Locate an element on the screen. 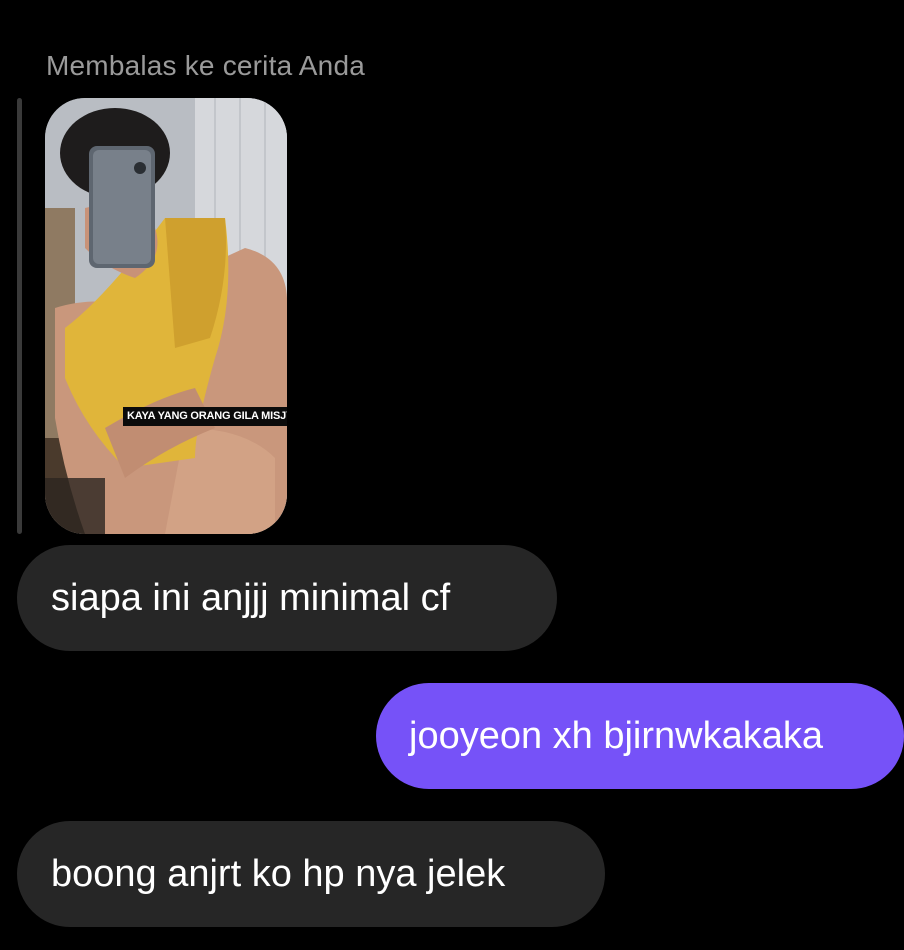 This screenshot has height=950, width=904. message-text: jooyeon xh bjirnwkakaka is located at coordinates (616, 736).